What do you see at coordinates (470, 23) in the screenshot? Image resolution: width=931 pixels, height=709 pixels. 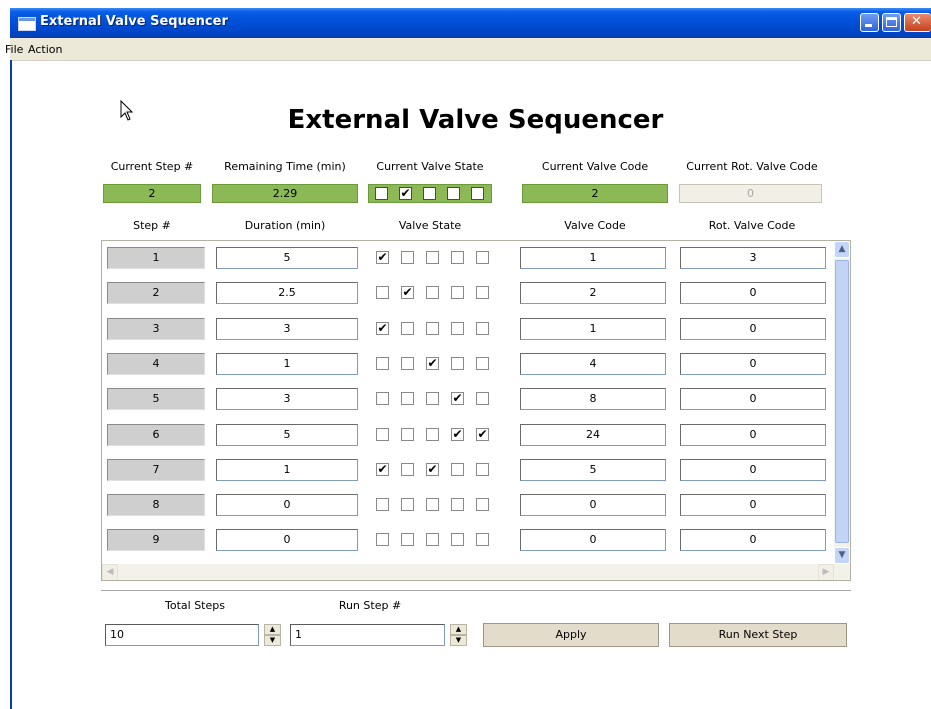 I see `title-bar: External Valve Sequencer` at bounding box center [470, 23].